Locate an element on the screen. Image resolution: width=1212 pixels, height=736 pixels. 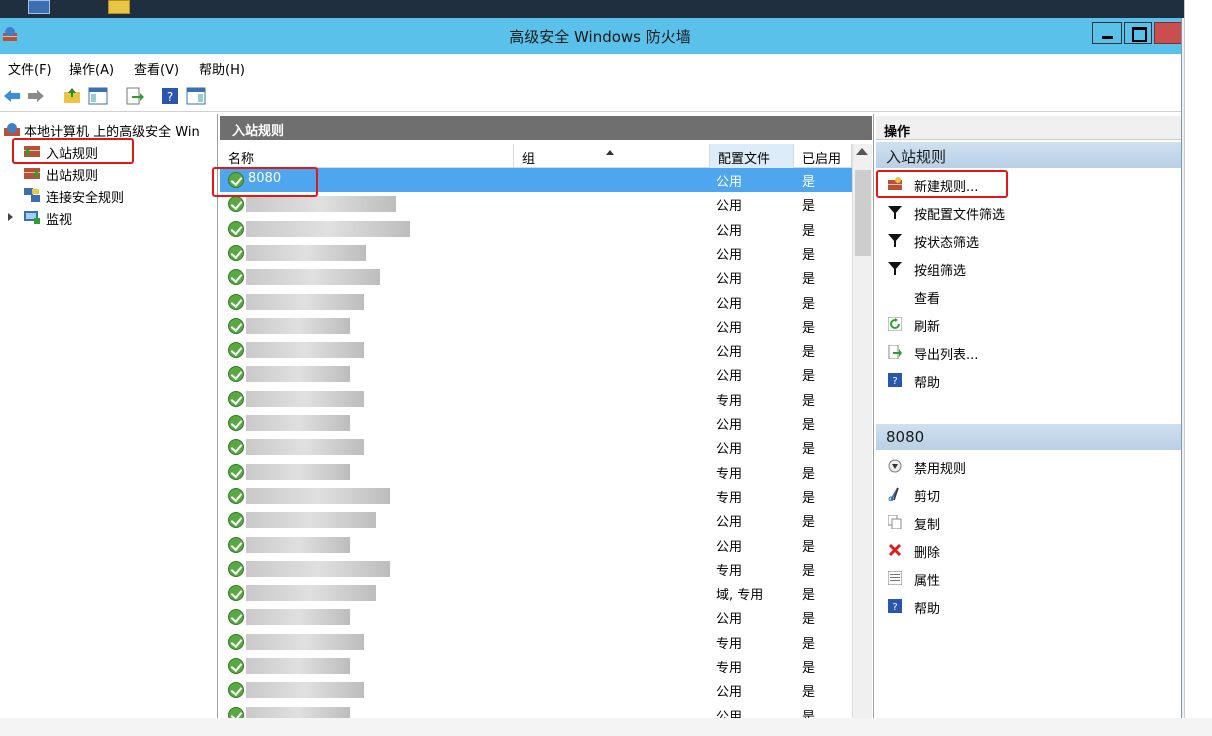
disable-rule-icon is located at coordinates (895, 466).